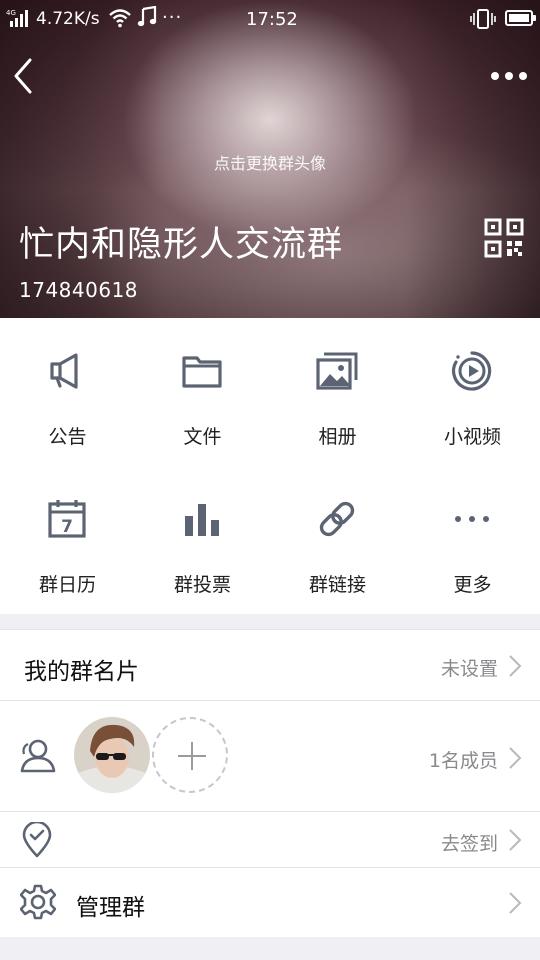 The image size is (540, 960). I want to click on megaphone-icon, so click(64, 371).